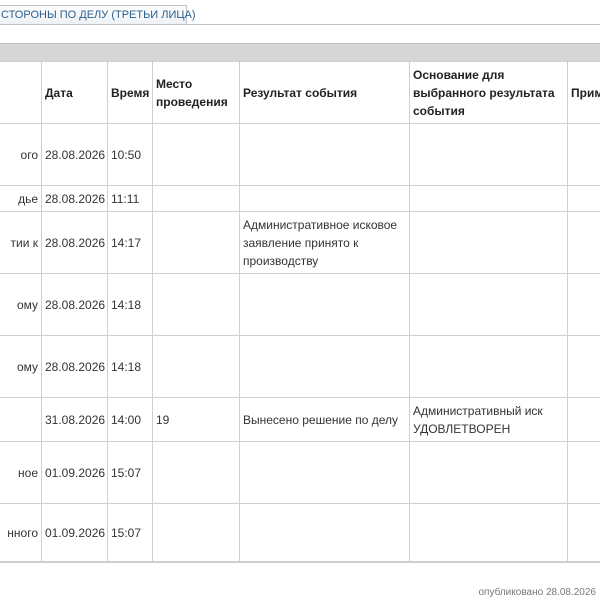  What do you see at coordinates (488, 419) in the screenshot?
I see `cell-basis: Административный иск УДОВЛЕТВОРЕН` at bounding box center [488, 419].